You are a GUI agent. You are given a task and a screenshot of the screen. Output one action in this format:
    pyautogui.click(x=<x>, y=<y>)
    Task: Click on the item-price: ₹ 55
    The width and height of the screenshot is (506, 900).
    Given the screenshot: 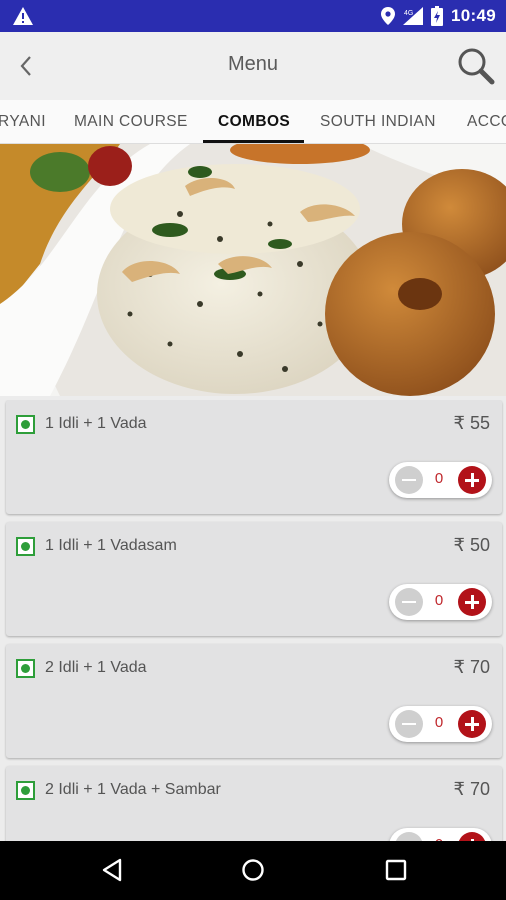 What is the action you would take?
    pyautogui.click(x=471, y=423)
    